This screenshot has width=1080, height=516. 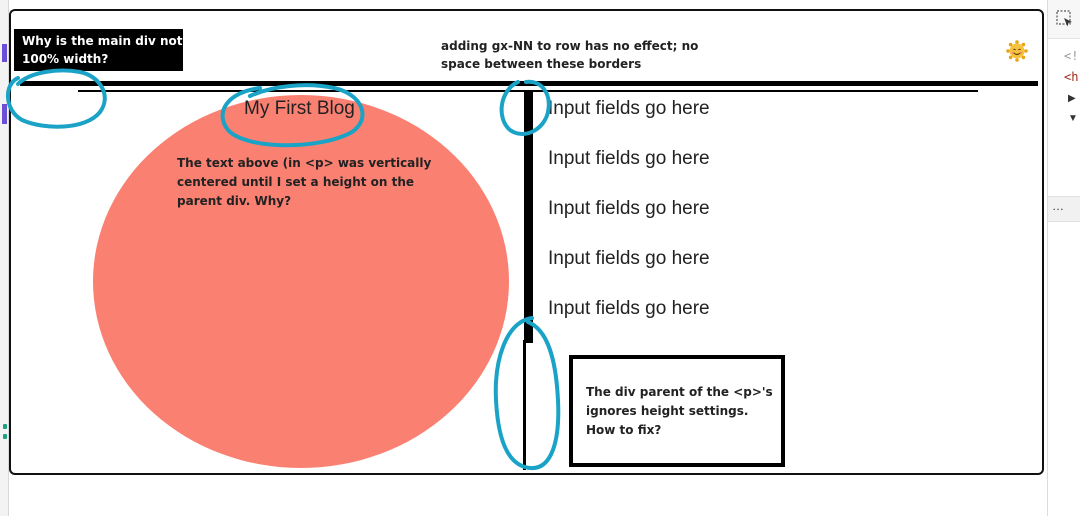 I want to click on devtools-toolbar, so click(x=1064, y=19).